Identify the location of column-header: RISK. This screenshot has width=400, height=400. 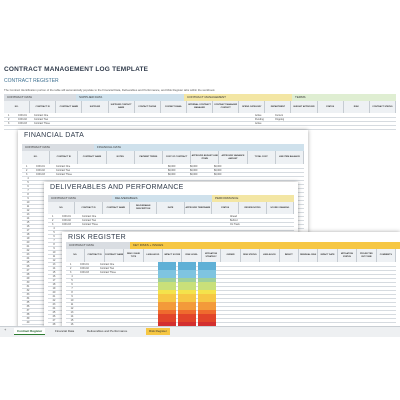
(356, 107).